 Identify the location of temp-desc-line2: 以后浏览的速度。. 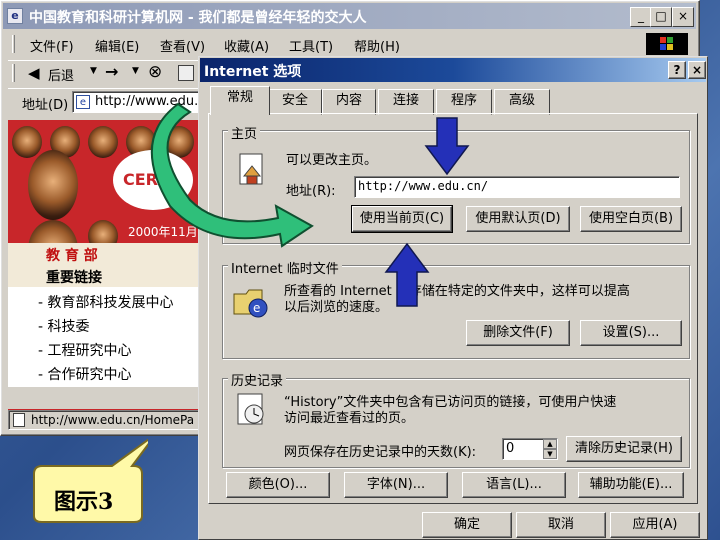
(336, 307).